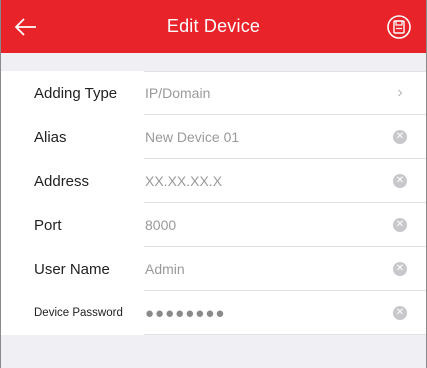 This screenshot has height=368, width=427. I want to click on app-header: Edit Device, so click(213, 26).